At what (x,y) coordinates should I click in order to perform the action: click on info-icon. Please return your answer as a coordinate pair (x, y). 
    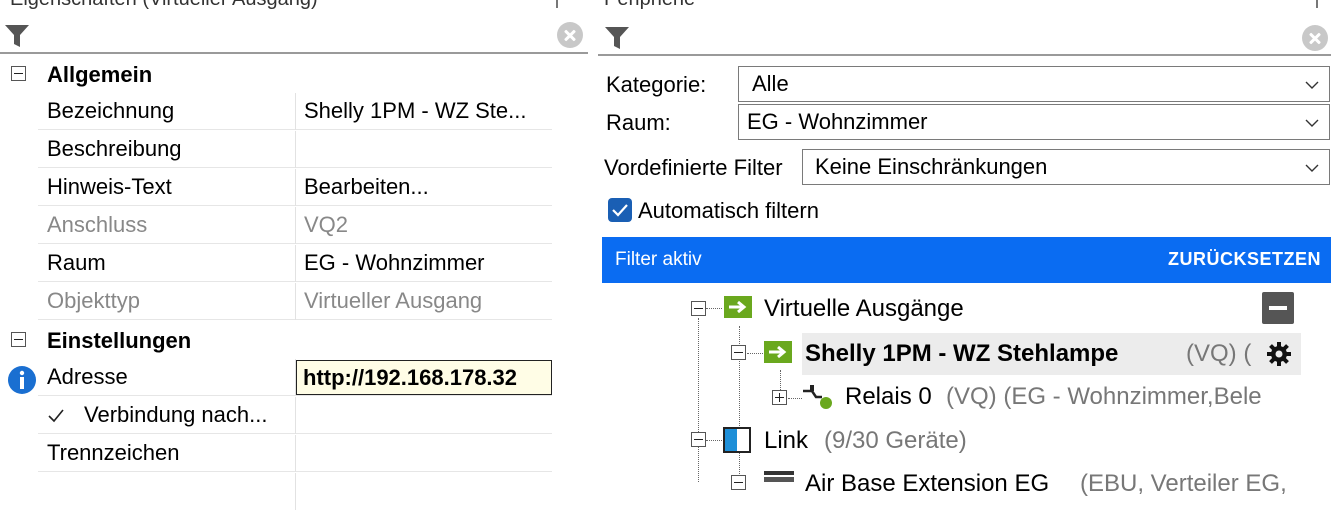
    Looking at the image, I should click on (22, 380).